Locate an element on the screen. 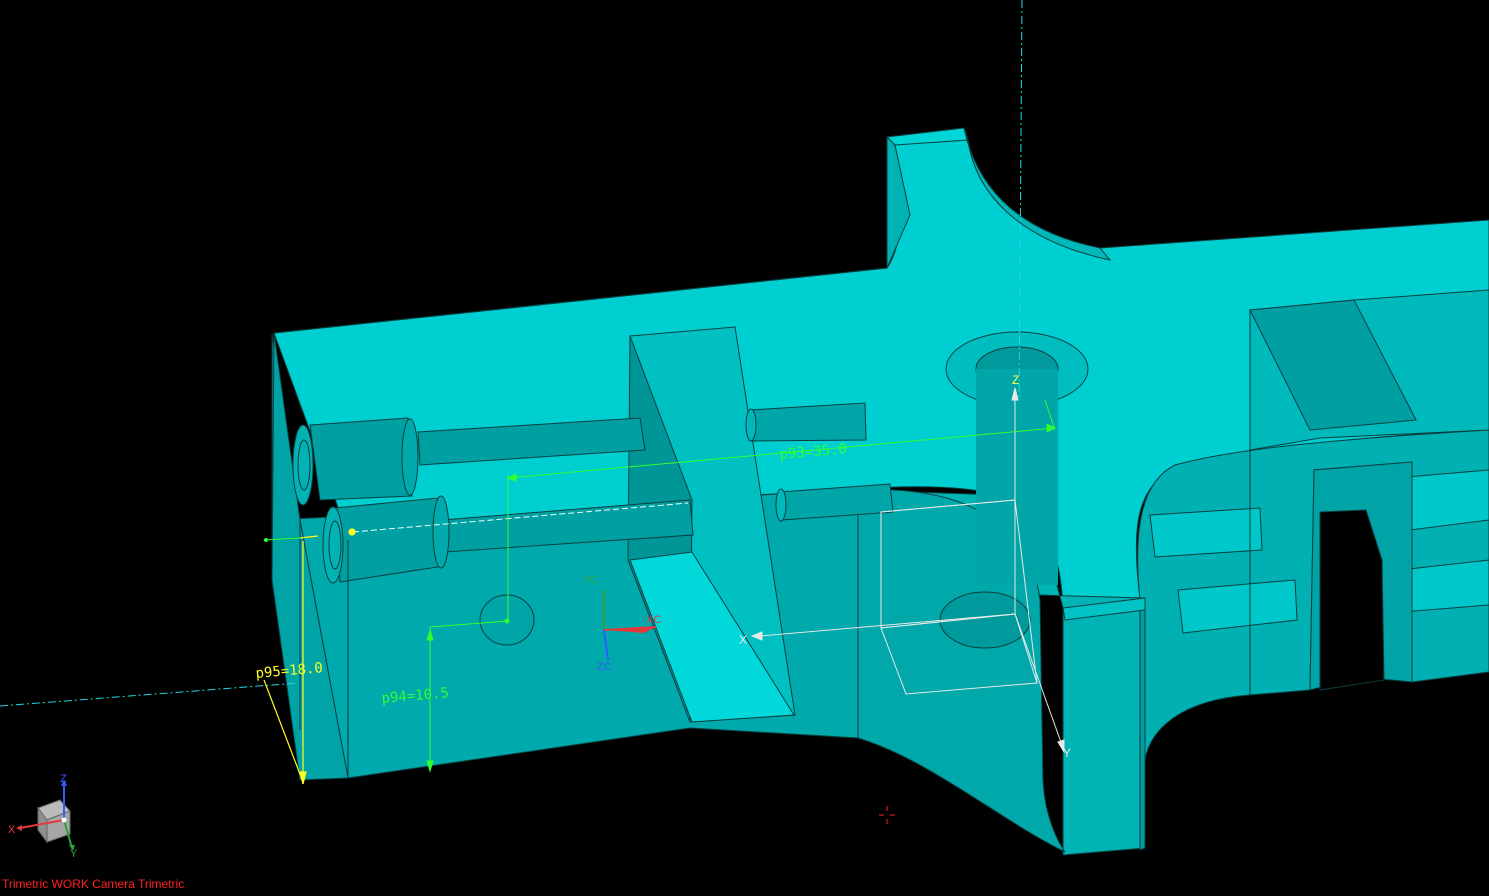 The width and height of the screenshot is (1489, 896). wcs-x-label: X is located at coordinates (743, 640).